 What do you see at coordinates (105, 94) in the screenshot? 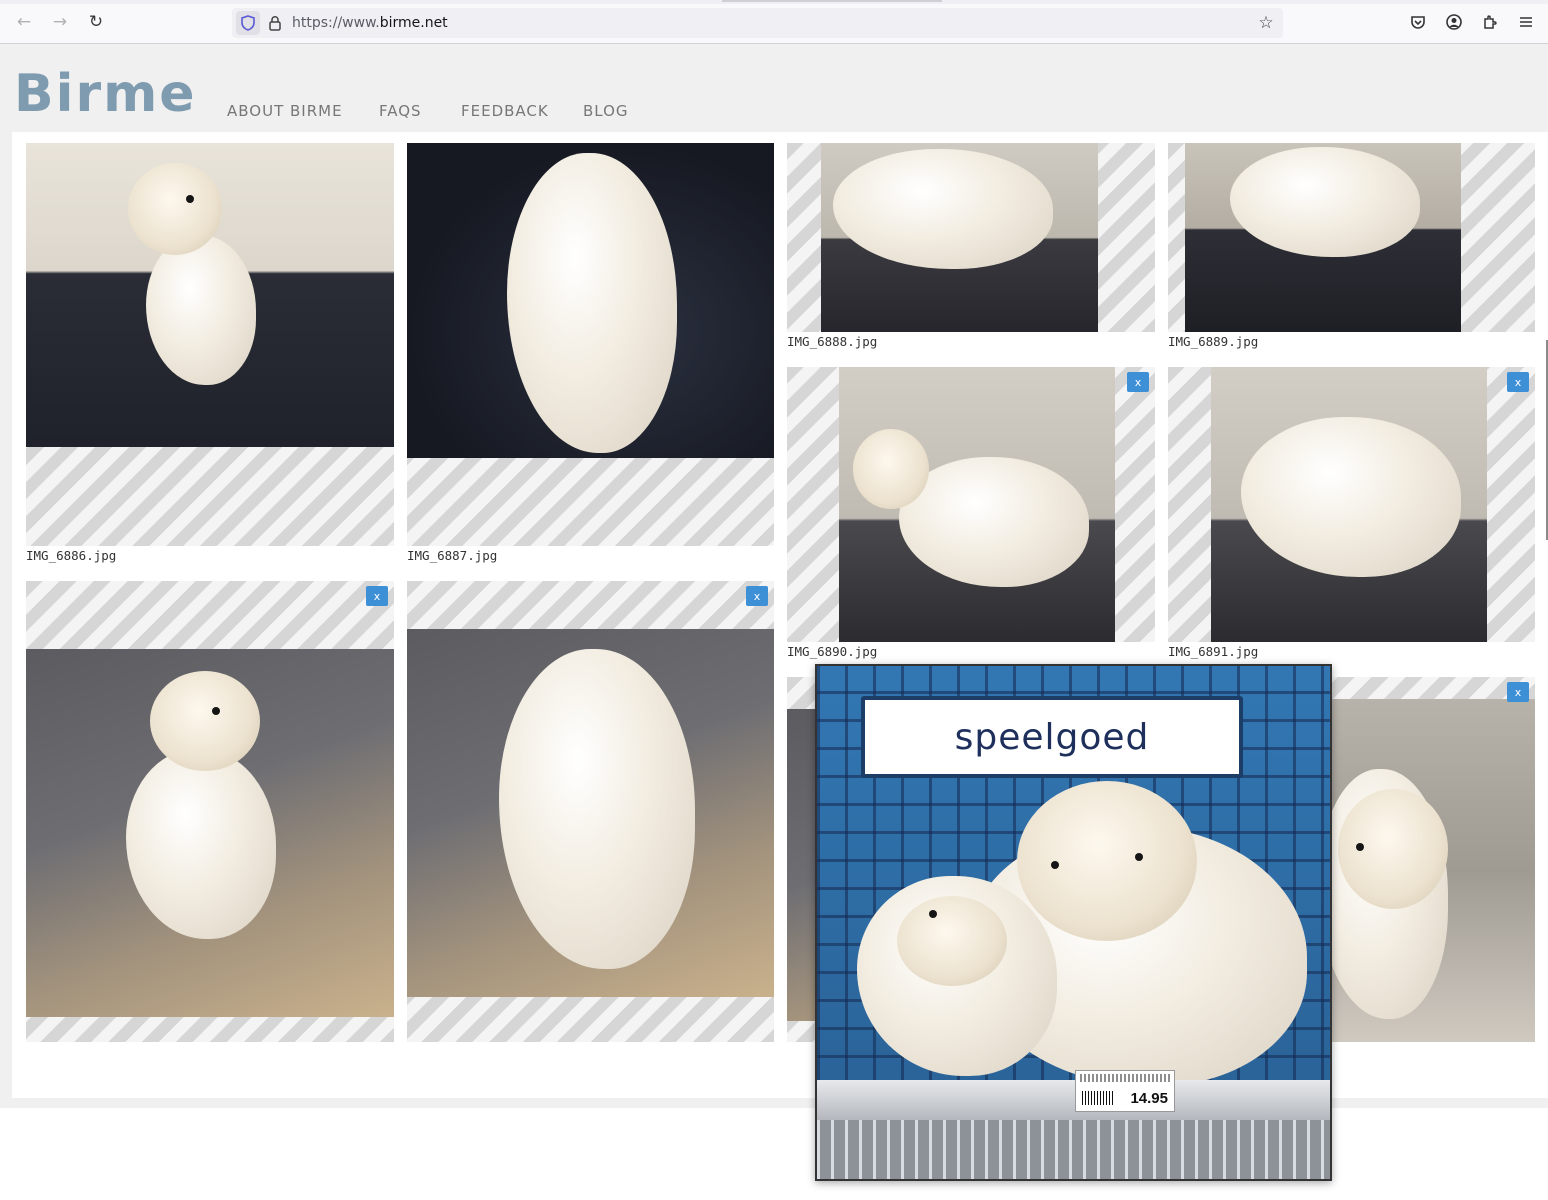
I see `site-logo: Birme` at bounding box center [105, 94].